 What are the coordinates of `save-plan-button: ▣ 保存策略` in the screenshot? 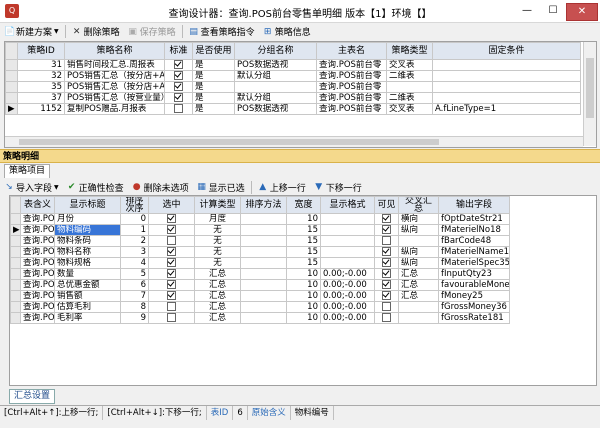 It's located at (152, 31).